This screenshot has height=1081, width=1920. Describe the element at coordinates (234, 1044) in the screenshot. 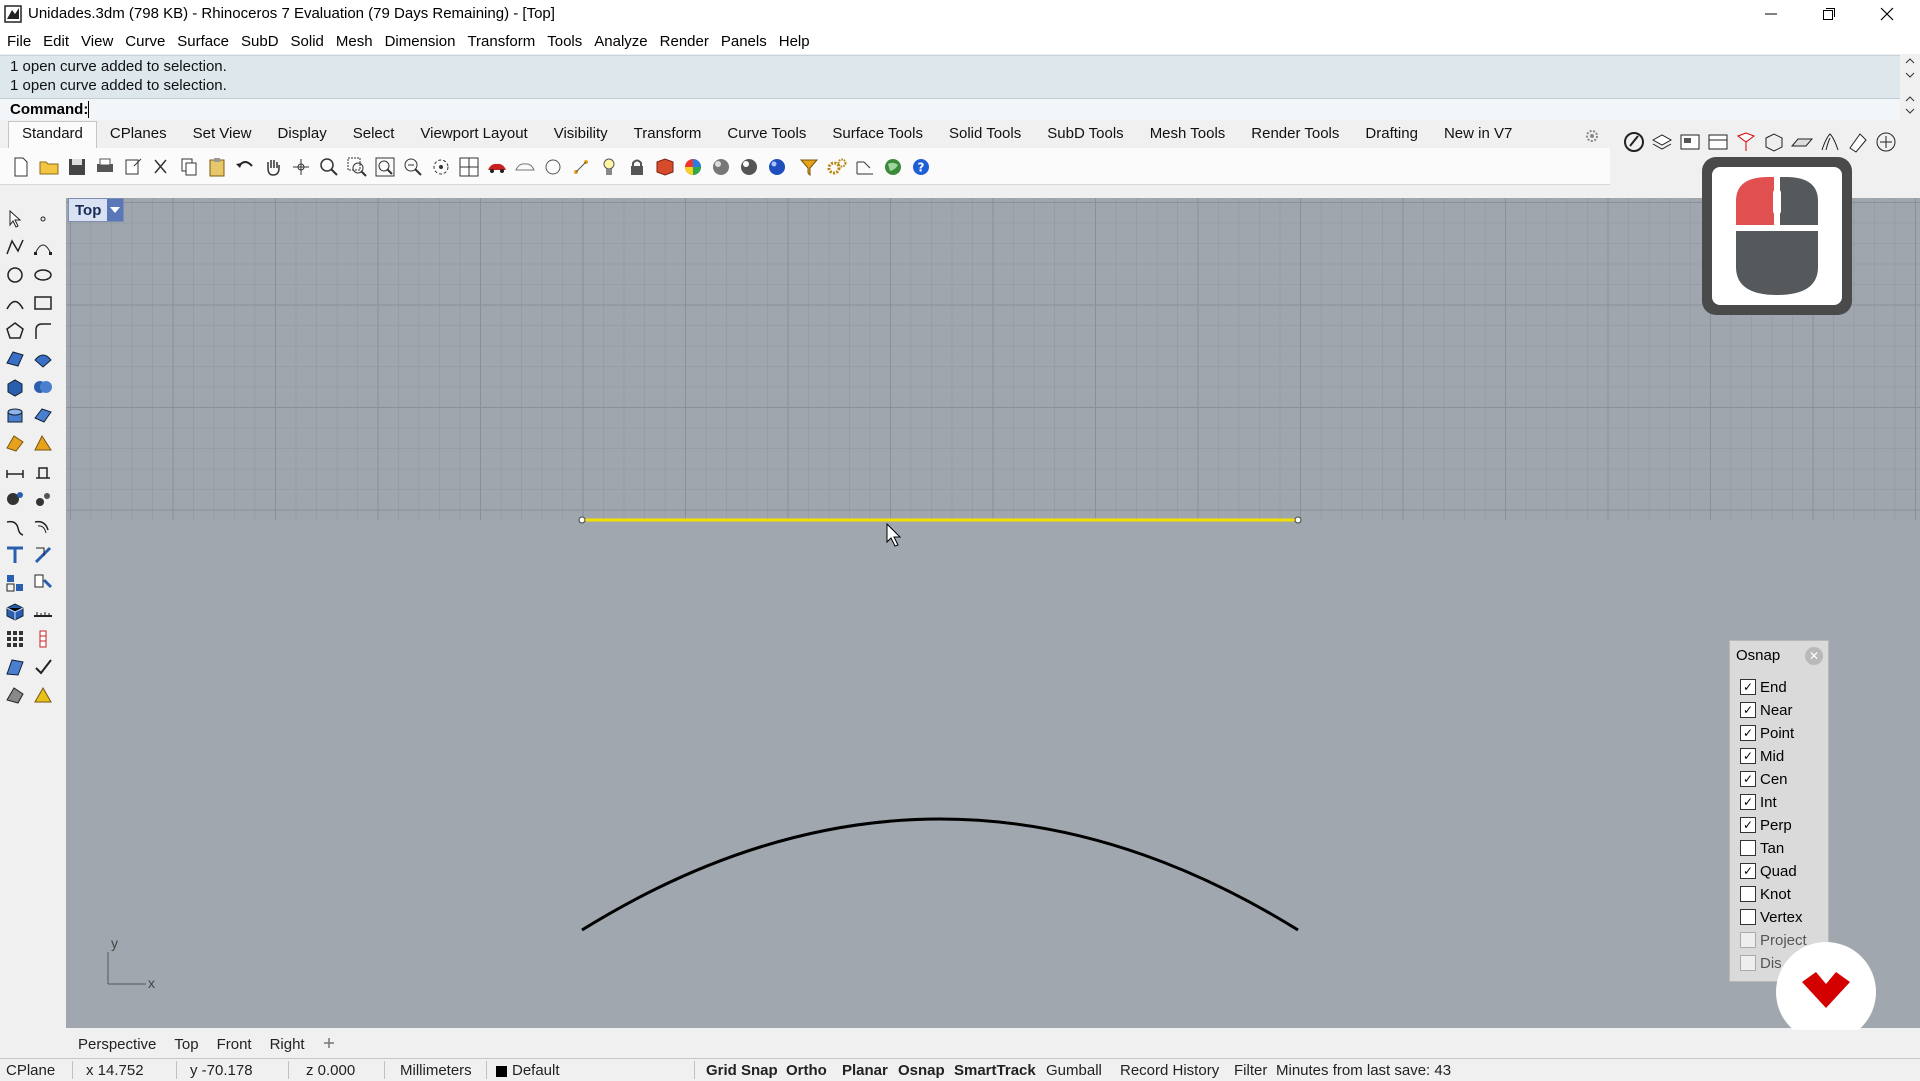

I see `viewtab-front: Front` at that location.